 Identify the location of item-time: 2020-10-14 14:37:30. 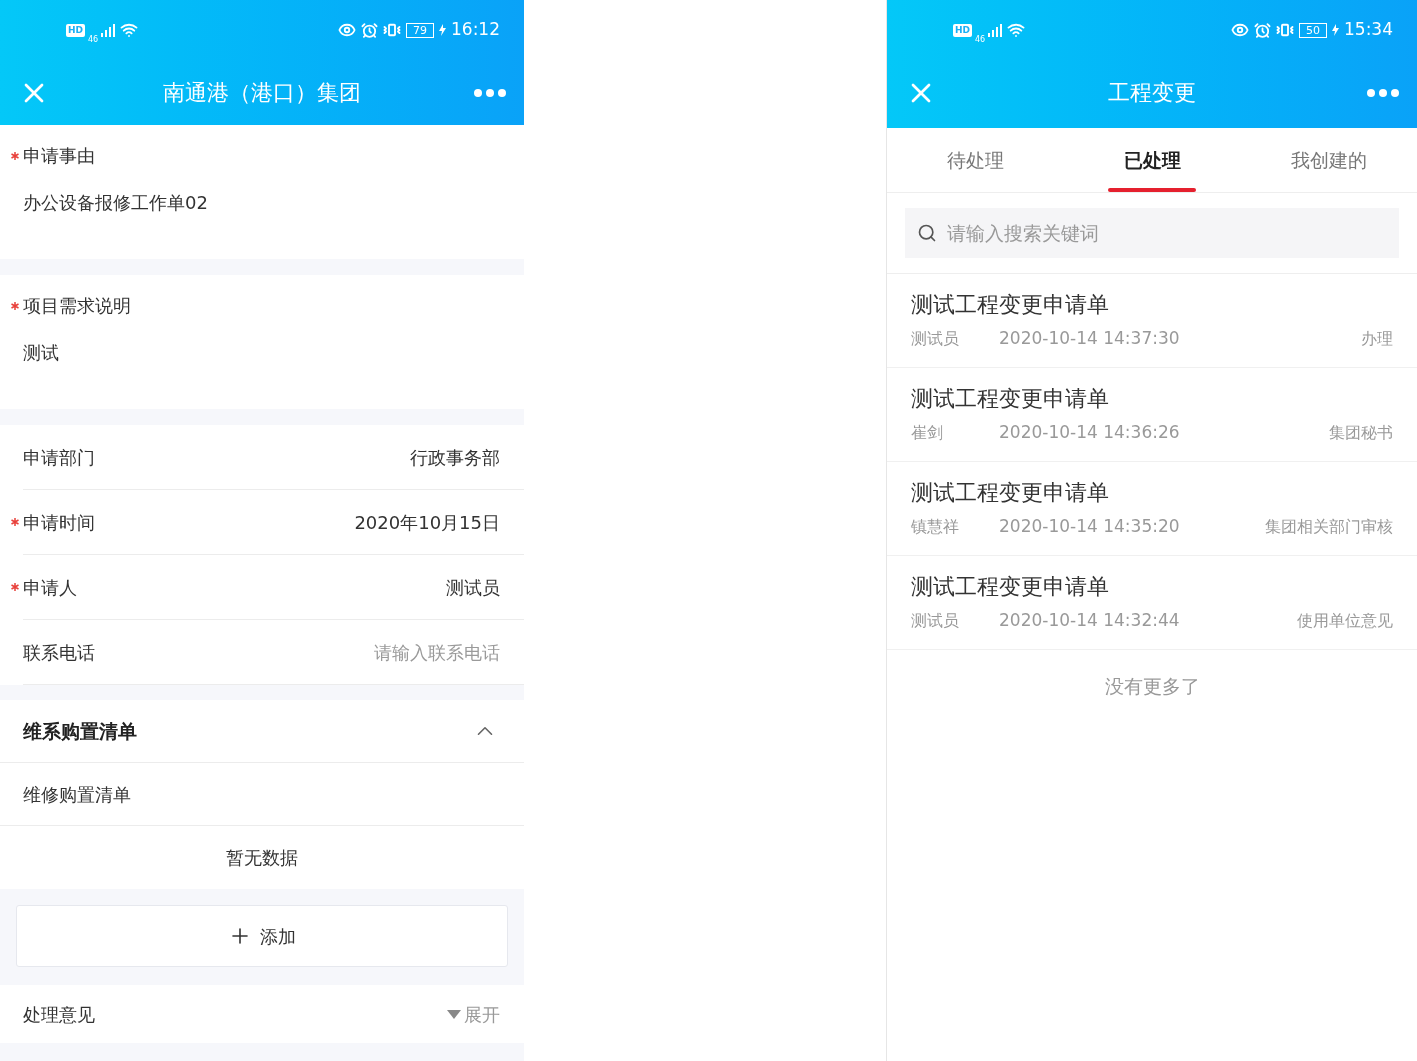
(1089, 338).